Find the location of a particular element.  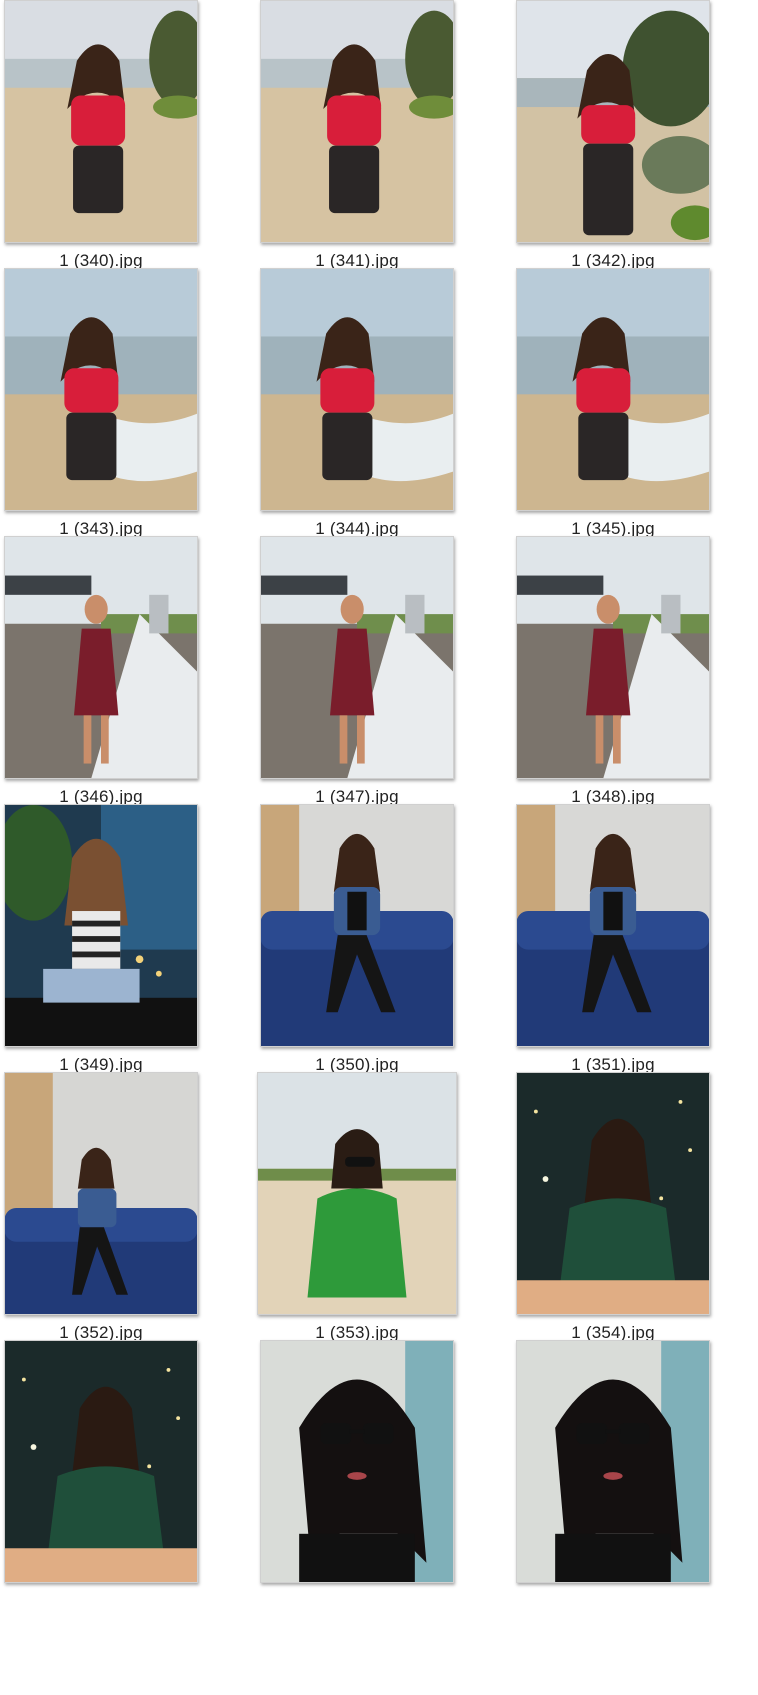

file-tile: 1 (342).jpg is located at coordinates (614, 135).